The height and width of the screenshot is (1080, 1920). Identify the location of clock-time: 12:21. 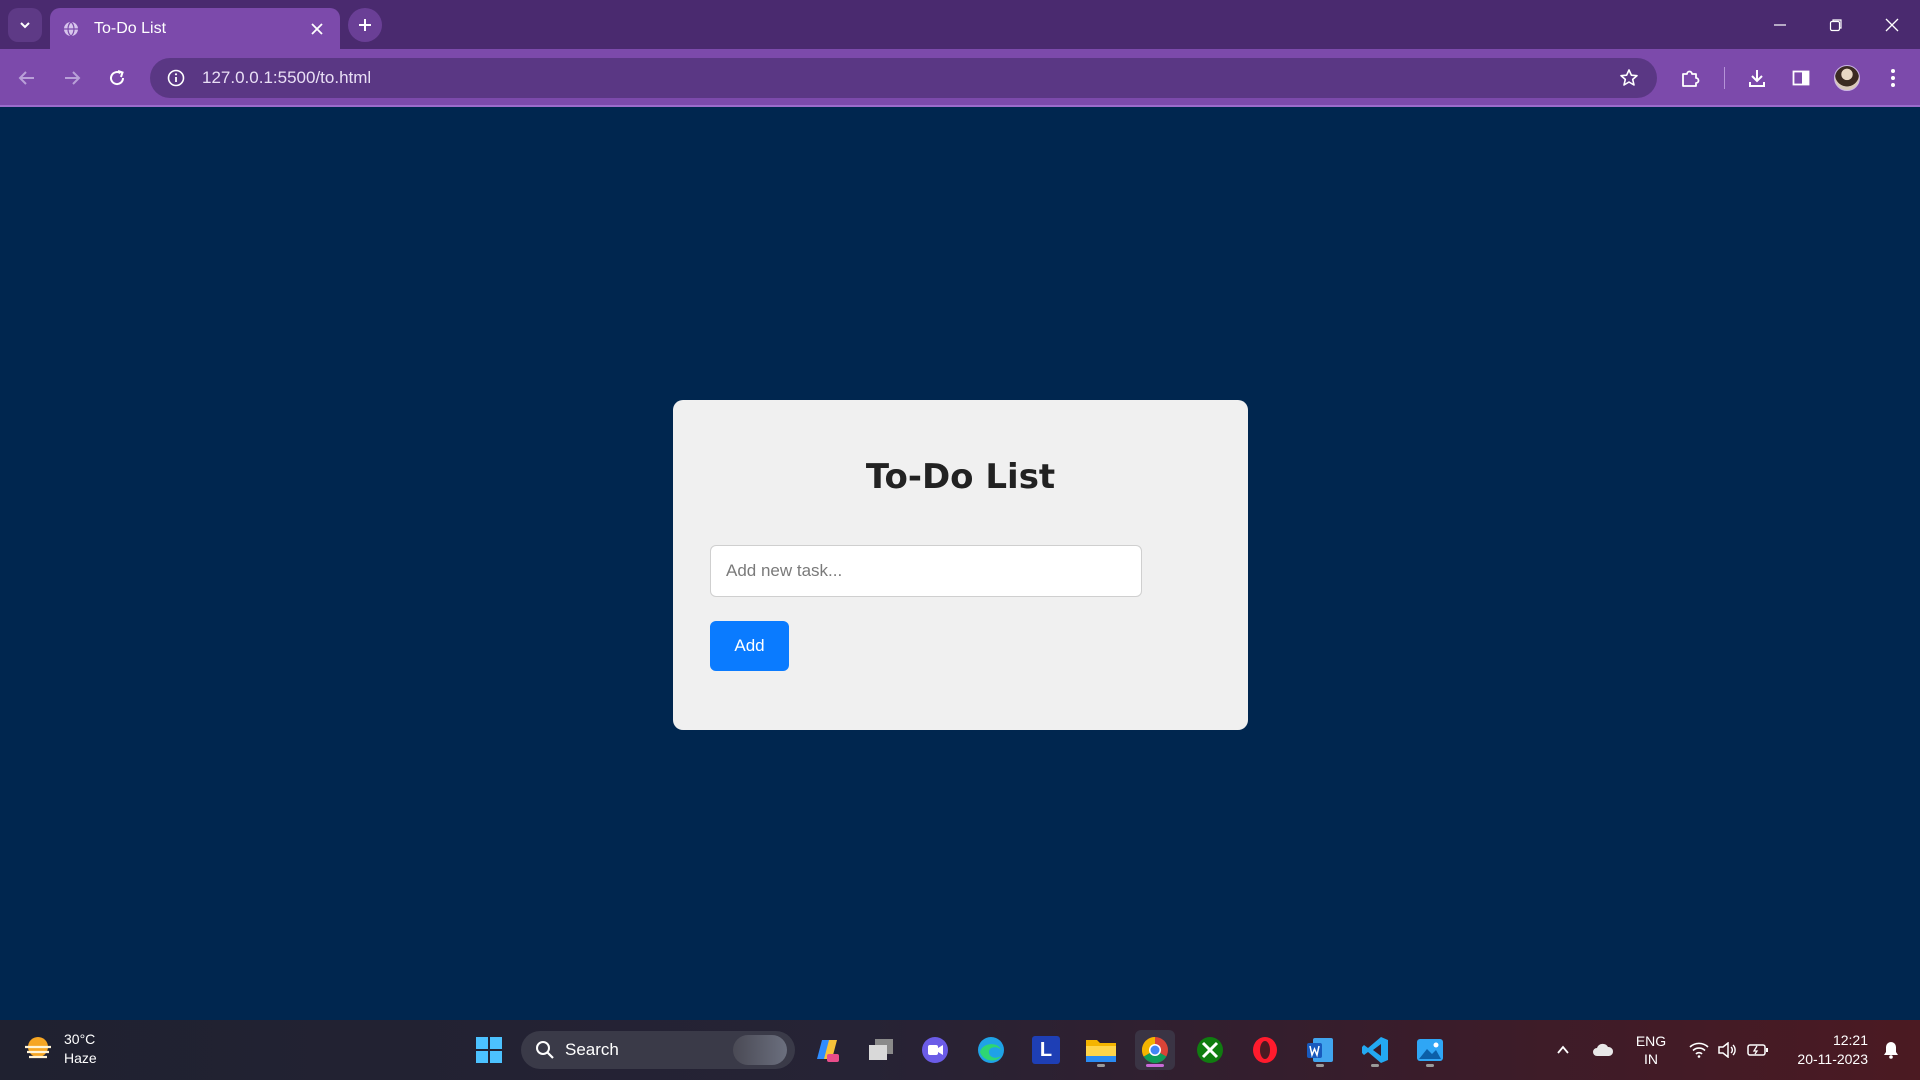
(1850, 1040).